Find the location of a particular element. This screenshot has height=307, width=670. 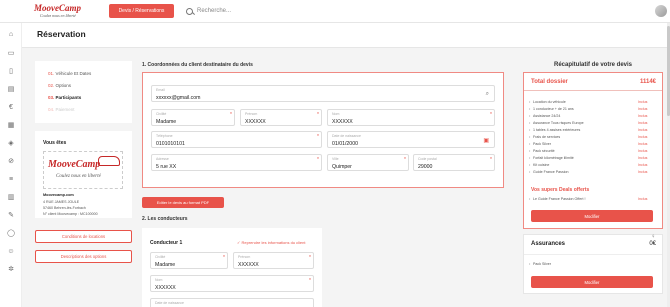

document-icon: ▯ is located at coordinates (11, 72).